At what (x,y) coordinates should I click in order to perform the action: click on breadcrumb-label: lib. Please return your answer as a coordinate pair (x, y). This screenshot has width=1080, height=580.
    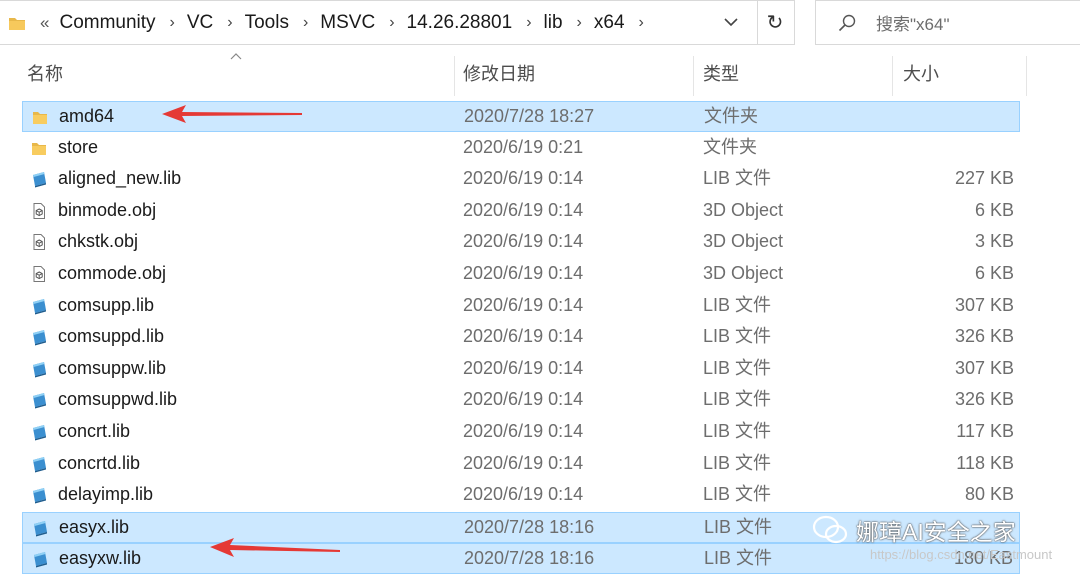
    Looking at the image, I should click on (553, 23).